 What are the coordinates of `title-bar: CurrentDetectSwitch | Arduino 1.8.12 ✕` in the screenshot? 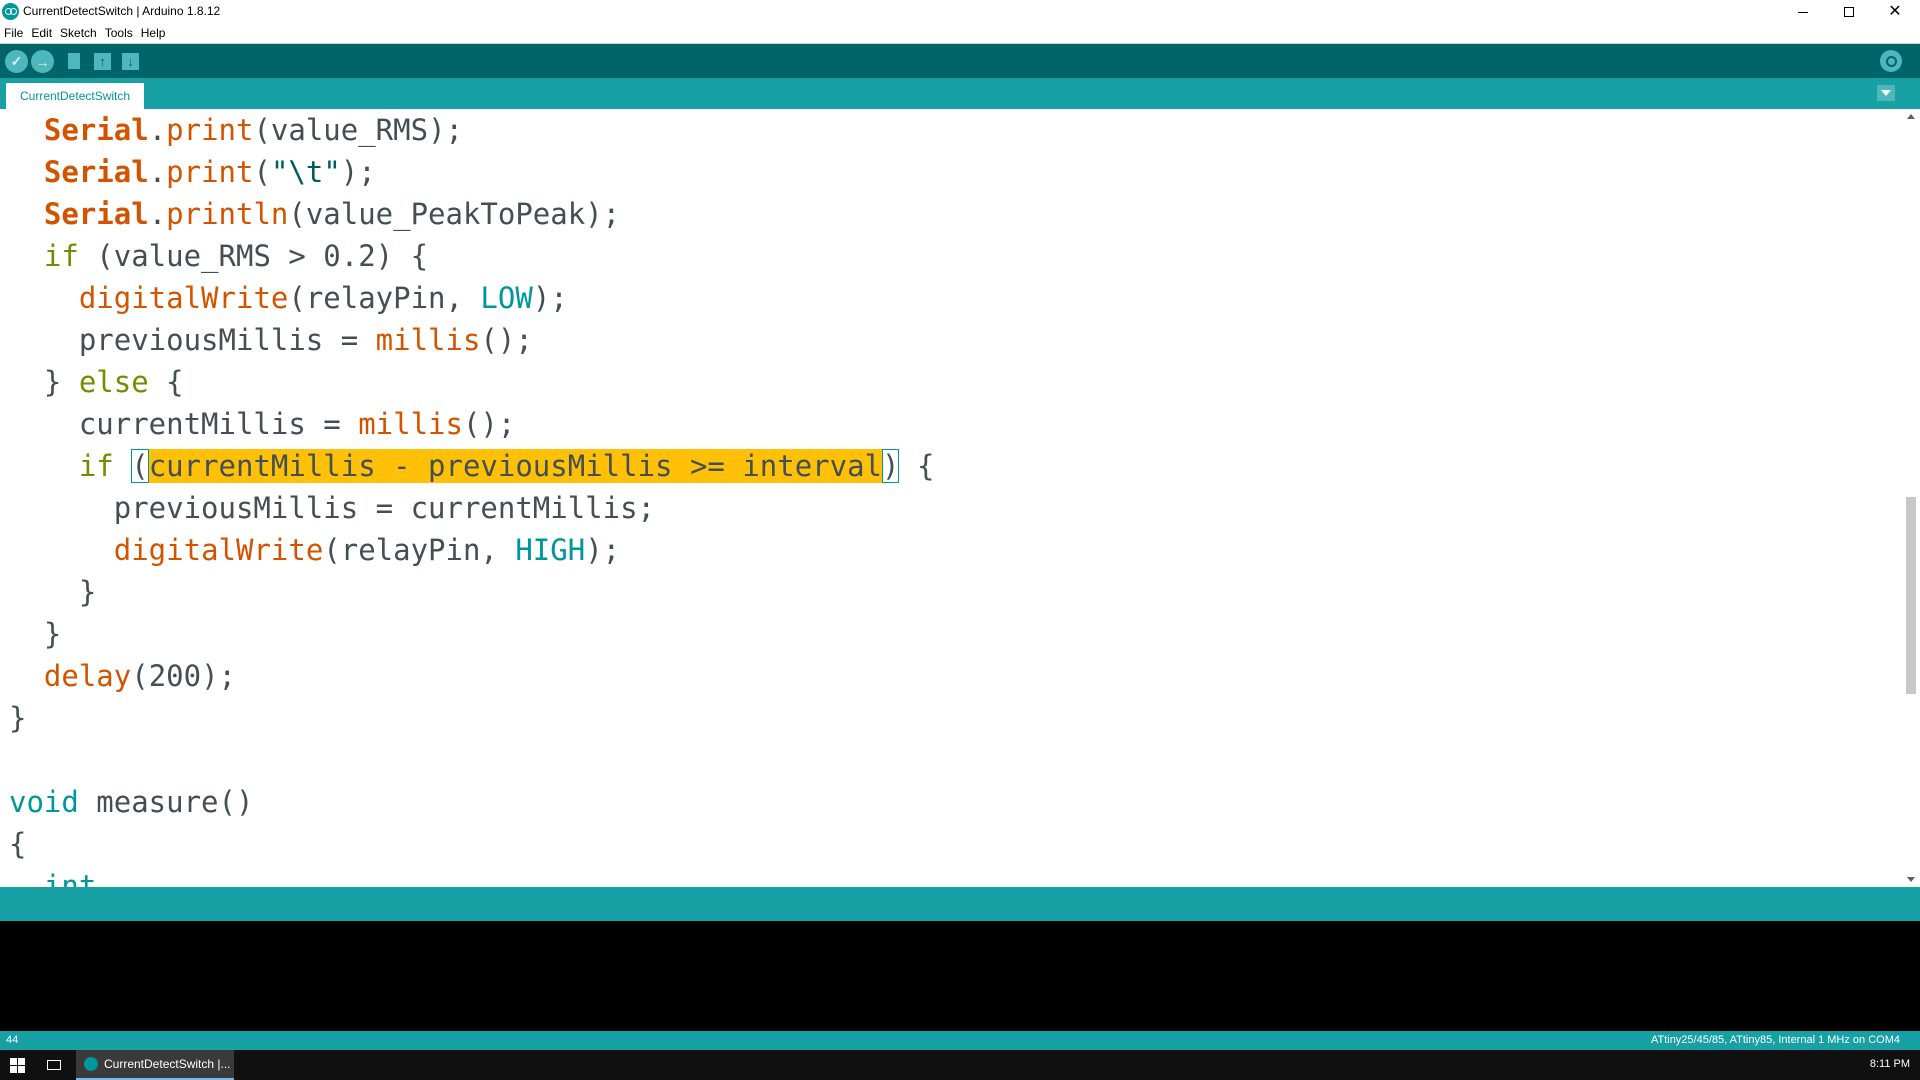 It's located at (960, 11).